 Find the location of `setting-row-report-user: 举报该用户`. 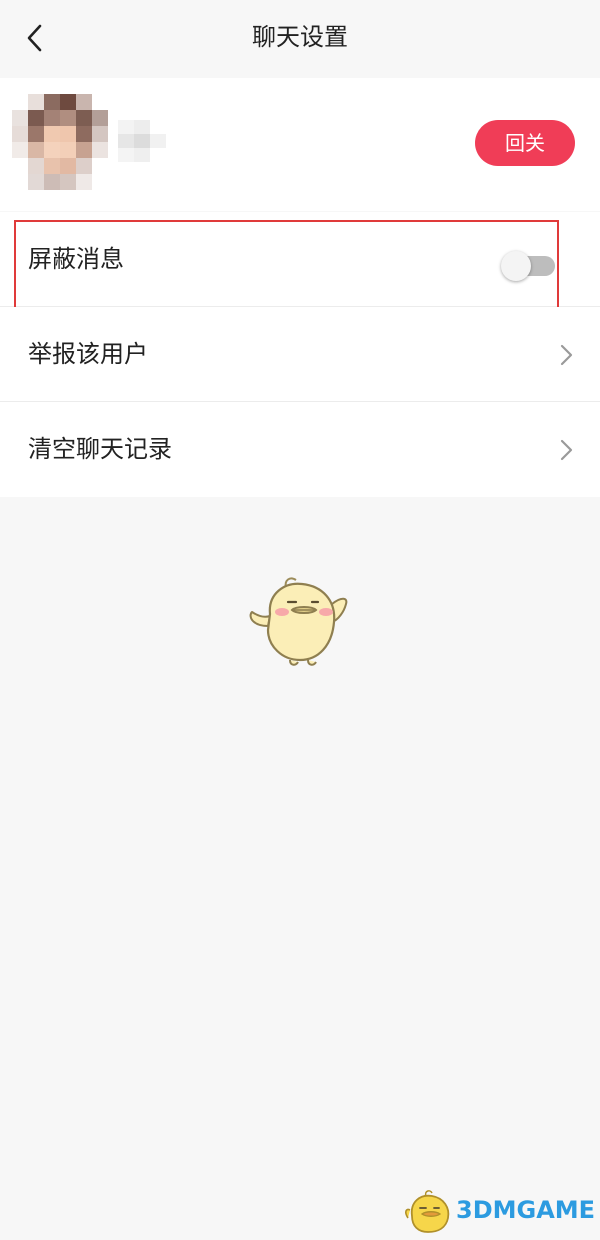

setting-row-report-user: 举报该用户 is located at coordinates (300, 354).